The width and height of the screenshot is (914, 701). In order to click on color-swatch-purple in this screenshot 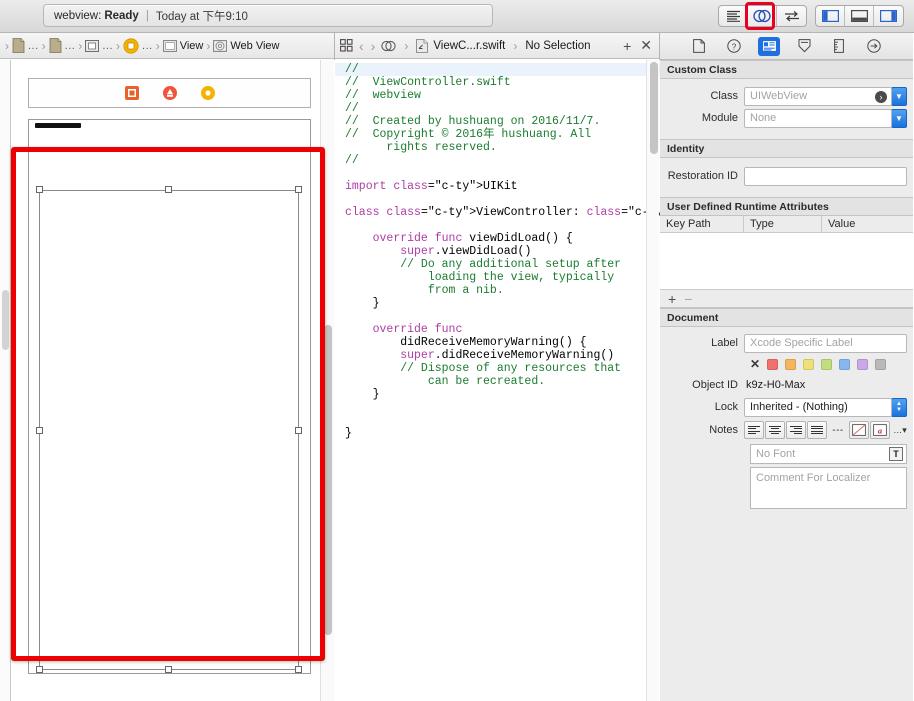, I will do `click(863, 364)`.